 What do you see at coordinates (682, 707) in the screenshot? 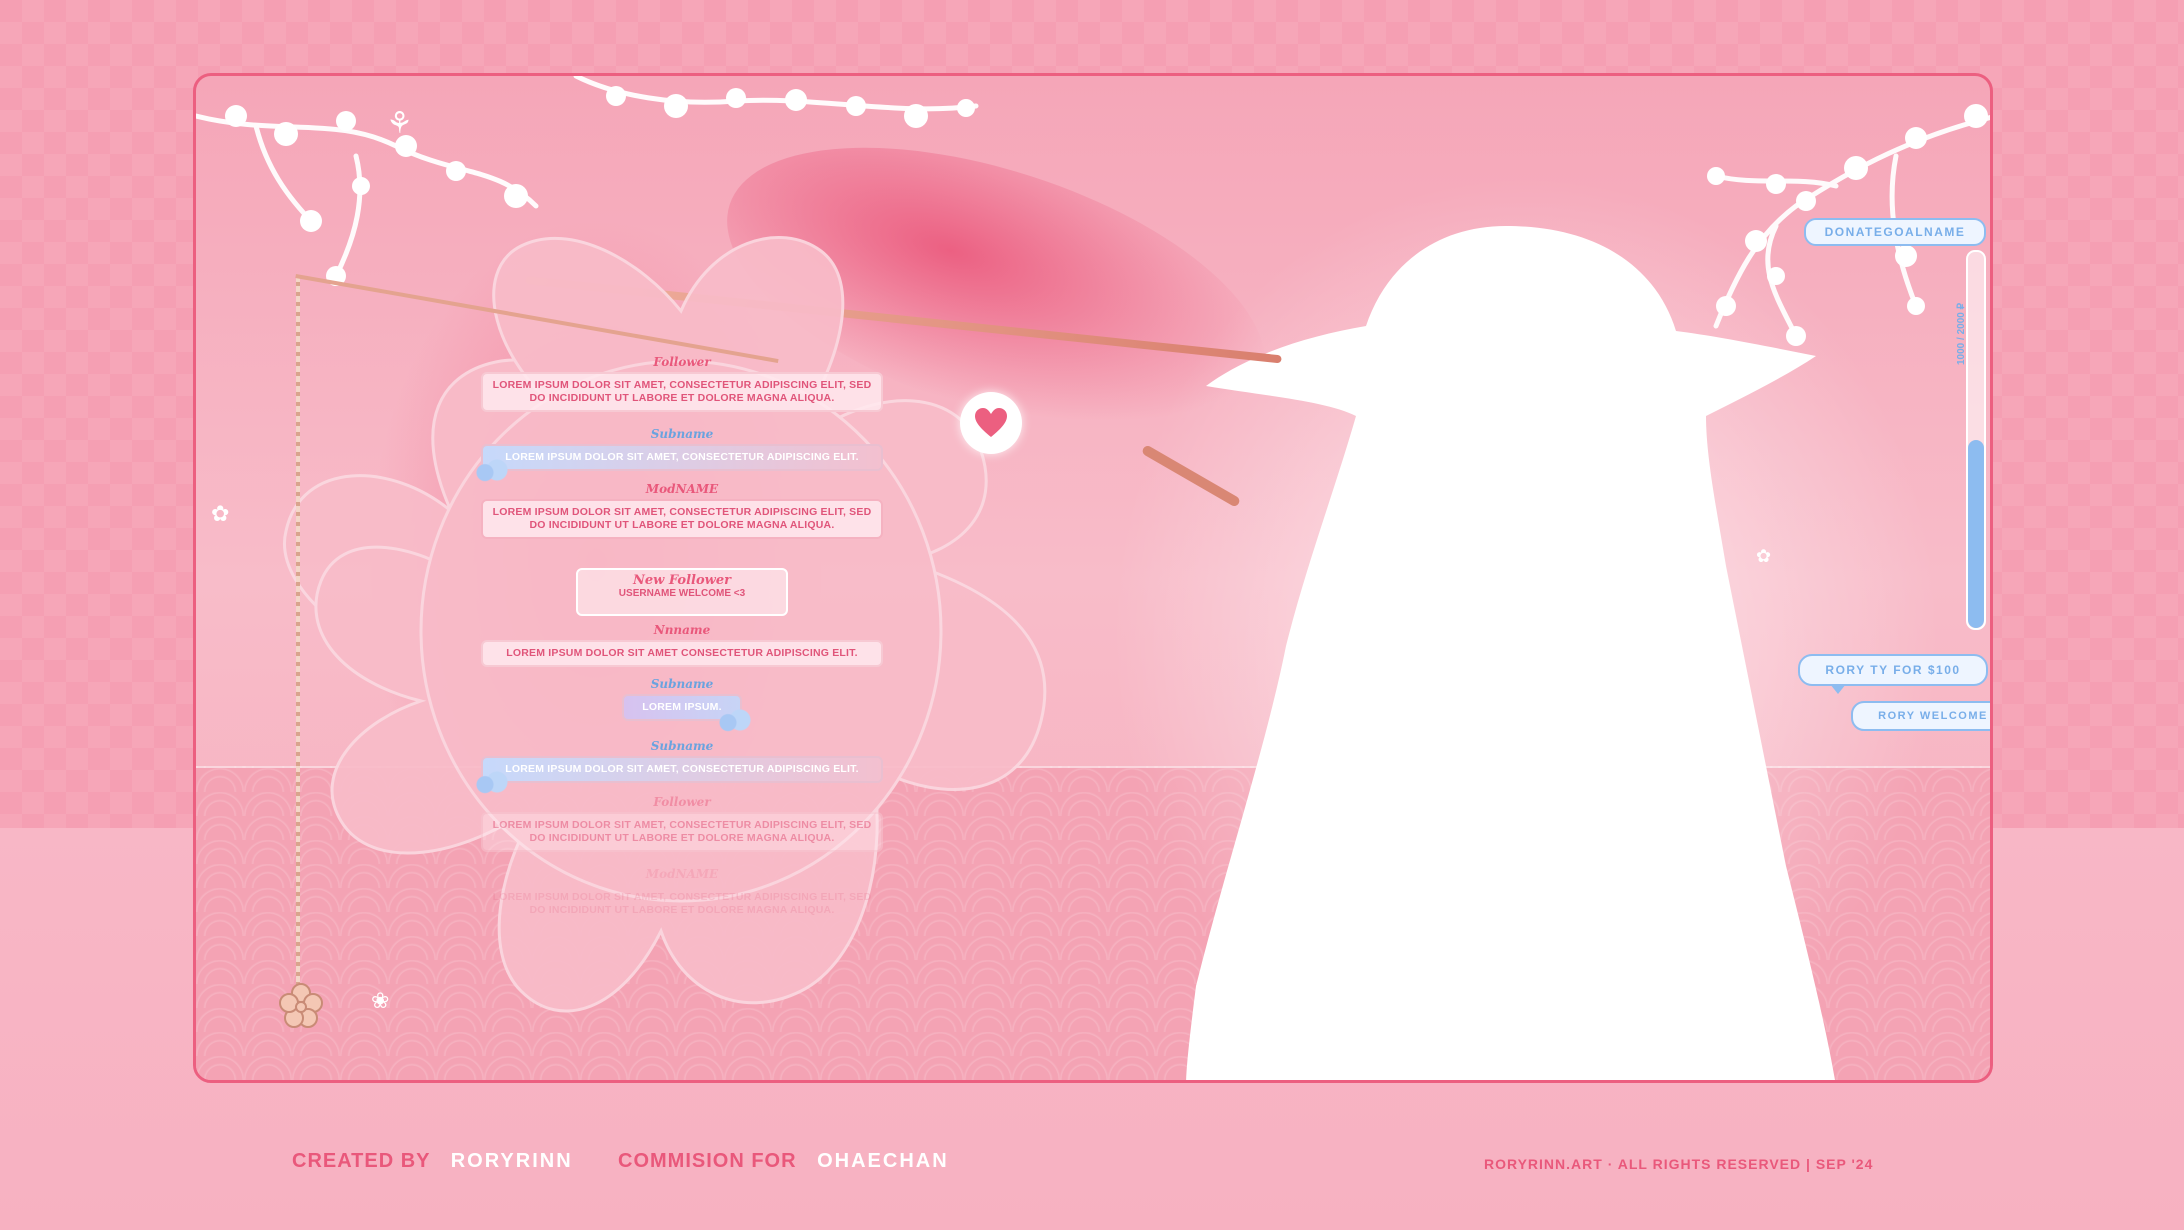
I see `chat-text-content: LOREM IPSUM.` at bounding box center [682, 707].